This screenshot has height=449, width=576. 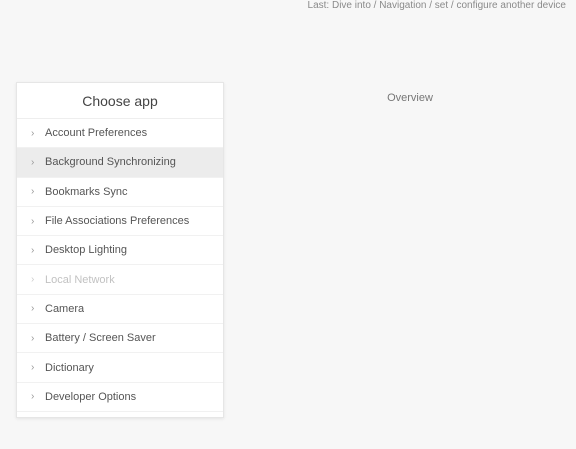 I want to click on app-list-item: › Bookmarks Sync, so click(x=120, y=192).